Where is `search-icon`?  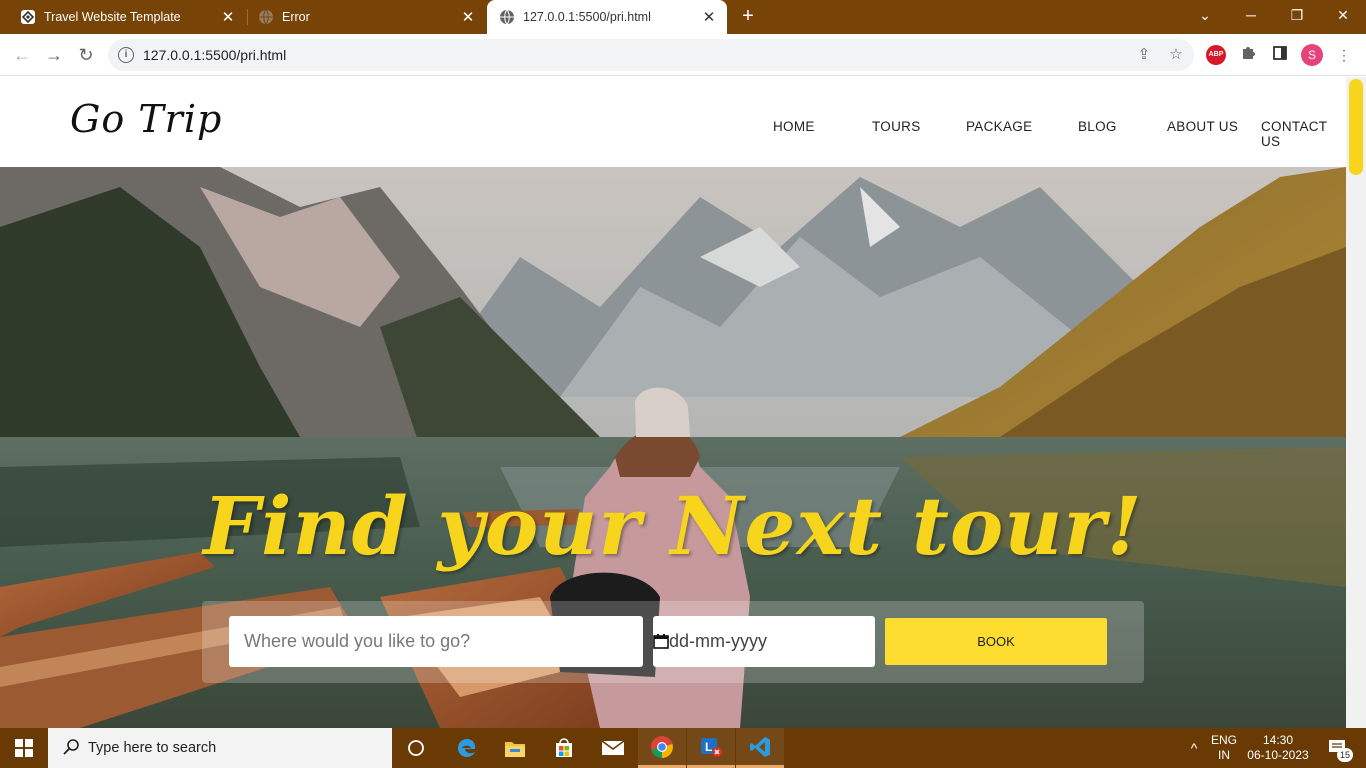
search-icon is located at coordinates (71, 747).